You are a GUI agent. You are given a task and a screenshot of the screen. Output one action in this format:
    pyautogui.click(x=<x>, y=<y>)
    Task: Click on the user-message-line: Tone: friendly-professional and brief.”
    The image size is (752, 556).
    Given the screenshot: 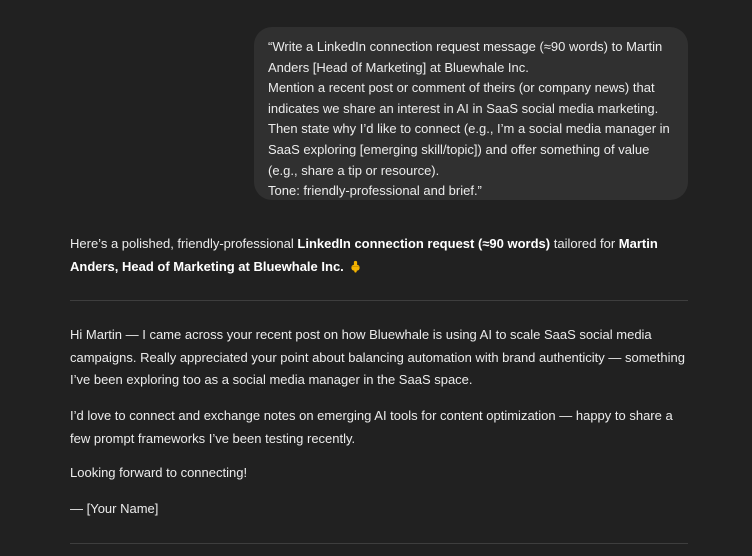 What is the action you would take?
    pyautogui.click(x=375, y=191)
    